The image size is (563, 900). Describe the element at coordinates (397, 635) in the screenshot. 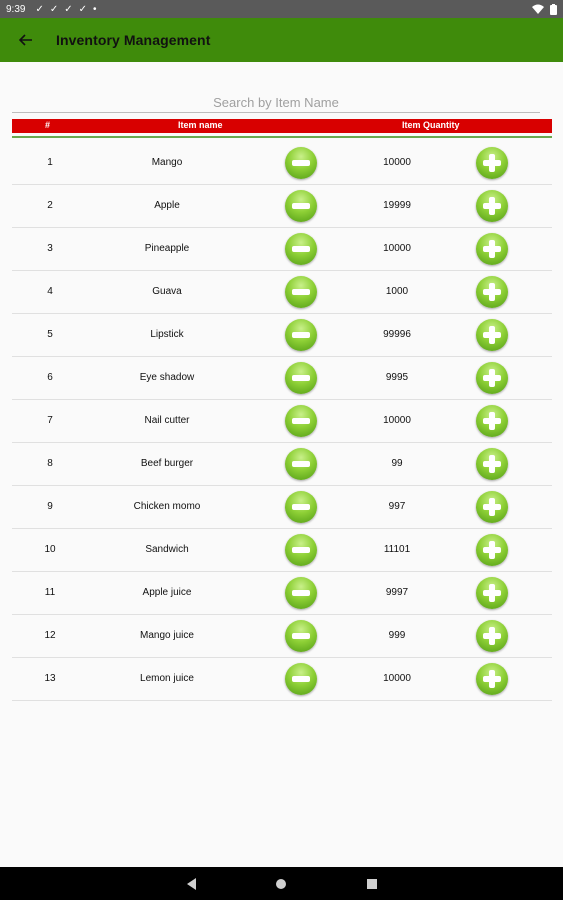

I see `item-quantity: 999` at that location.